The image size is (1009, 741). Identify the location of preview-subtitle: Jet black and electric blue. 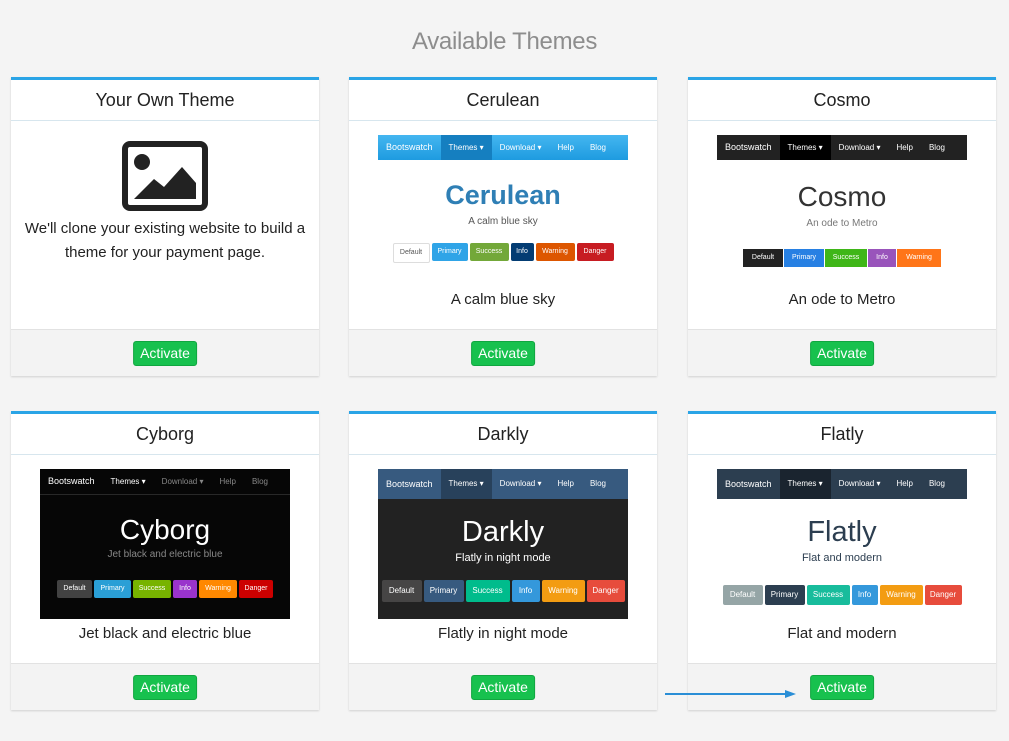
(165, 554).